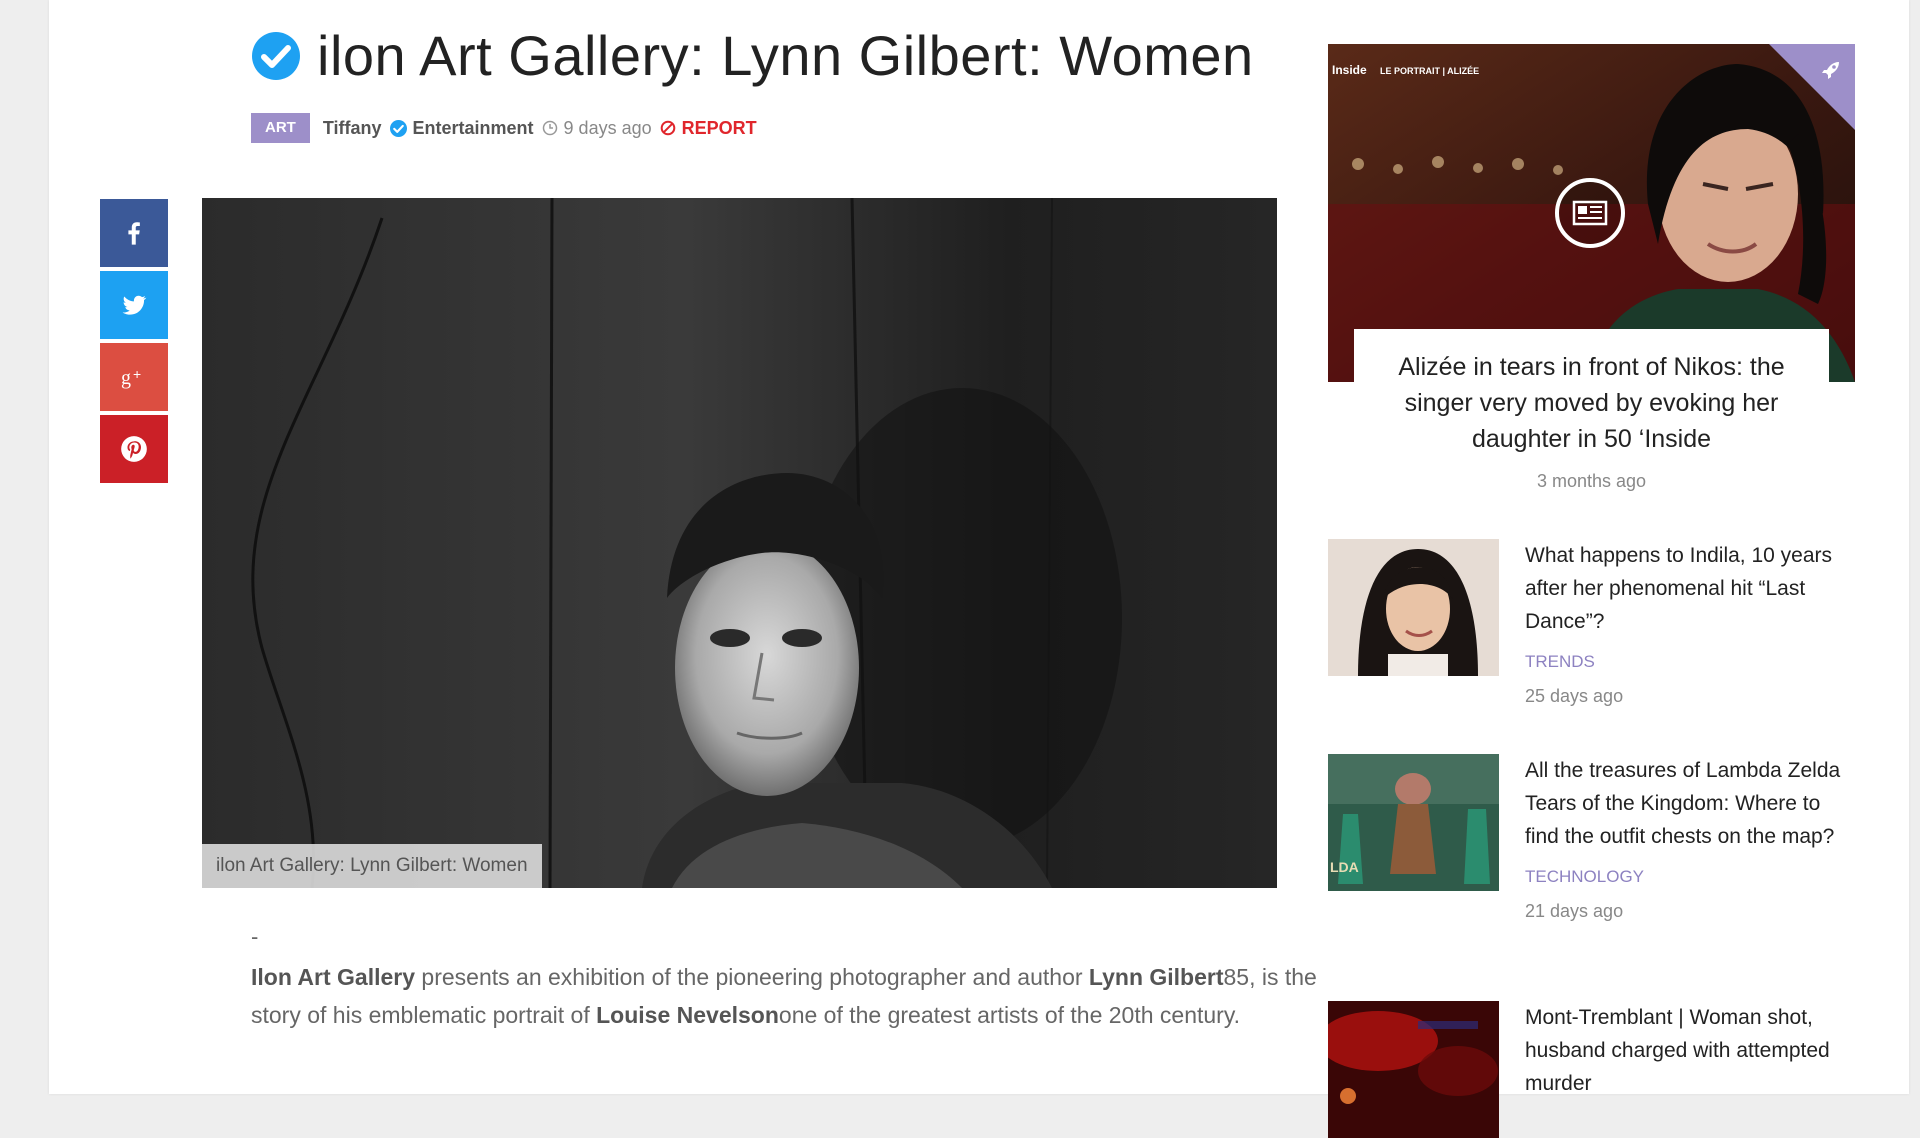  I want to click on pinterest-share-button, so click(134, 449).